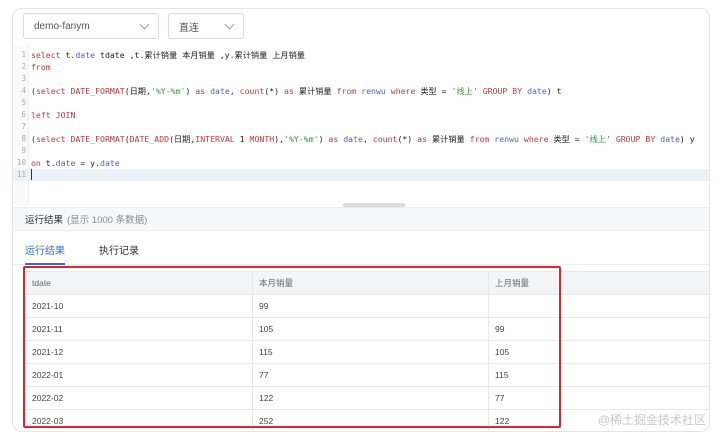 The image size is (720, 440). I want to click on table-cell: 122, so click(370, 398).